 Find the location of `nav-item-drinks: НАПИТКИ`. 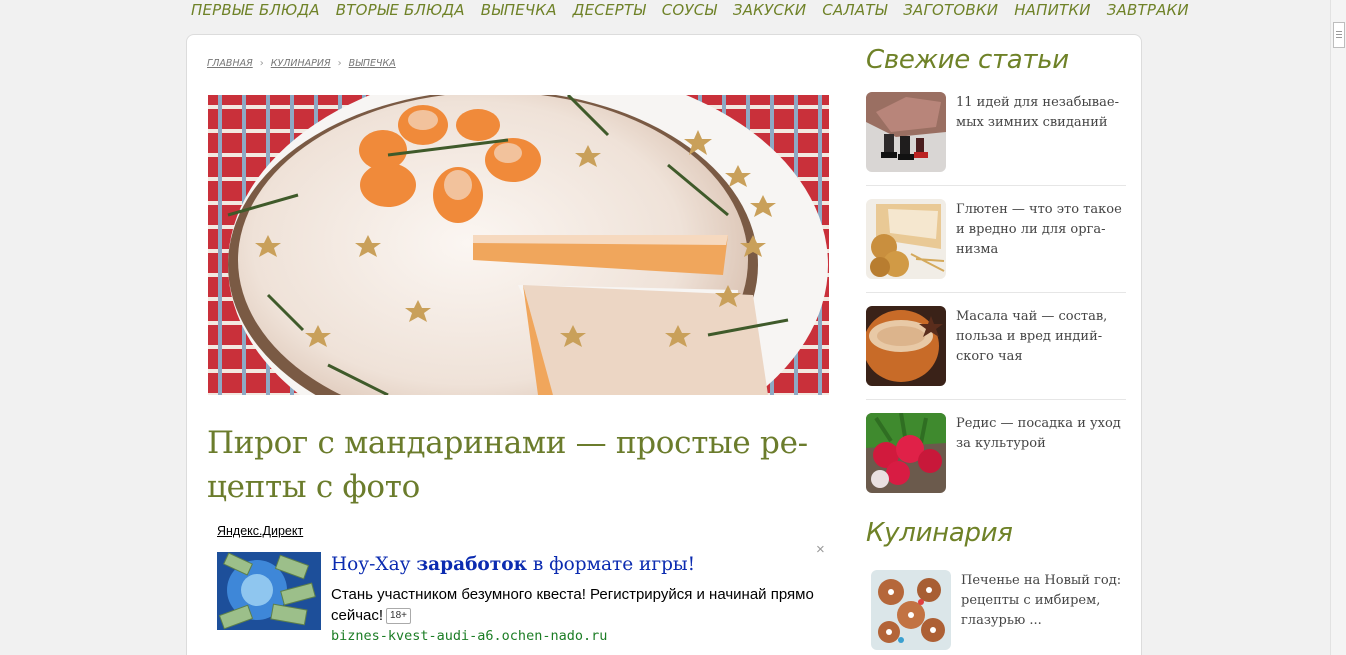

nav-item-drinks: НАПИТКИ is located at coordinates (1052, 10).